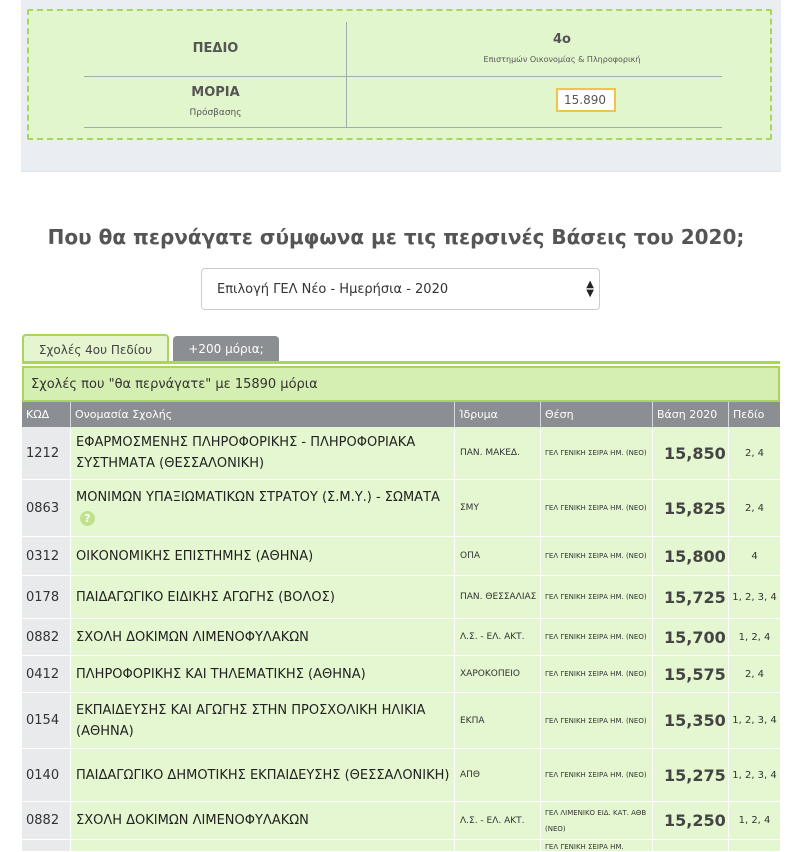 Image resolution: width=792 pixels, height=852 pixels. What do you see at coordinates (597, 414) in the screenshot?
I see `header-position: Θέση` at bounding box center [597, 414].